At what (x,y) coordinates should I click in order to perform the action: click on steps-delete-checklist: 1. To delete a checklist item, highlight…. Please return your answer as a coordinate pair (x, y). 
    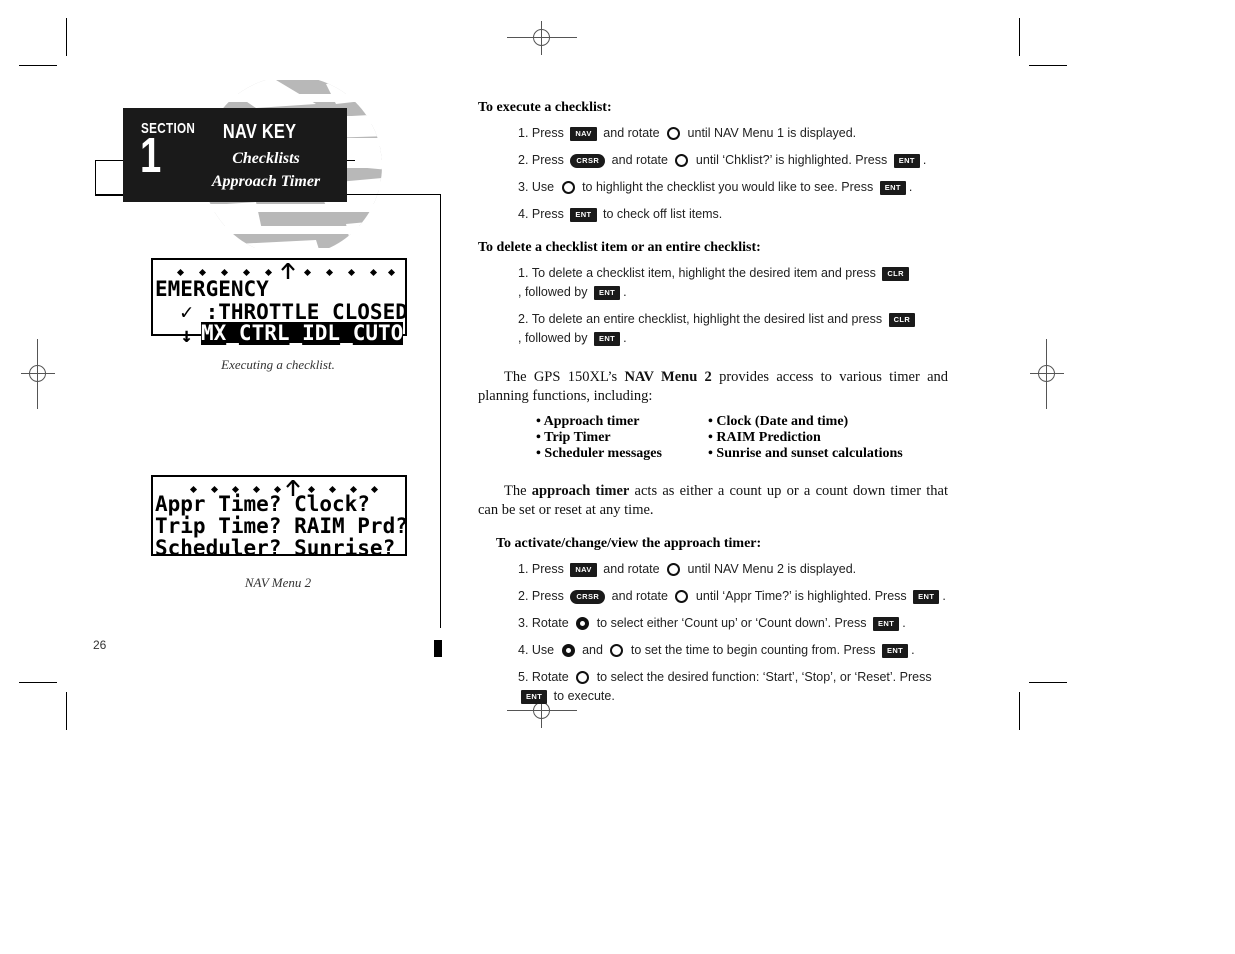
    Looking at the image, I should click on (713, 306).